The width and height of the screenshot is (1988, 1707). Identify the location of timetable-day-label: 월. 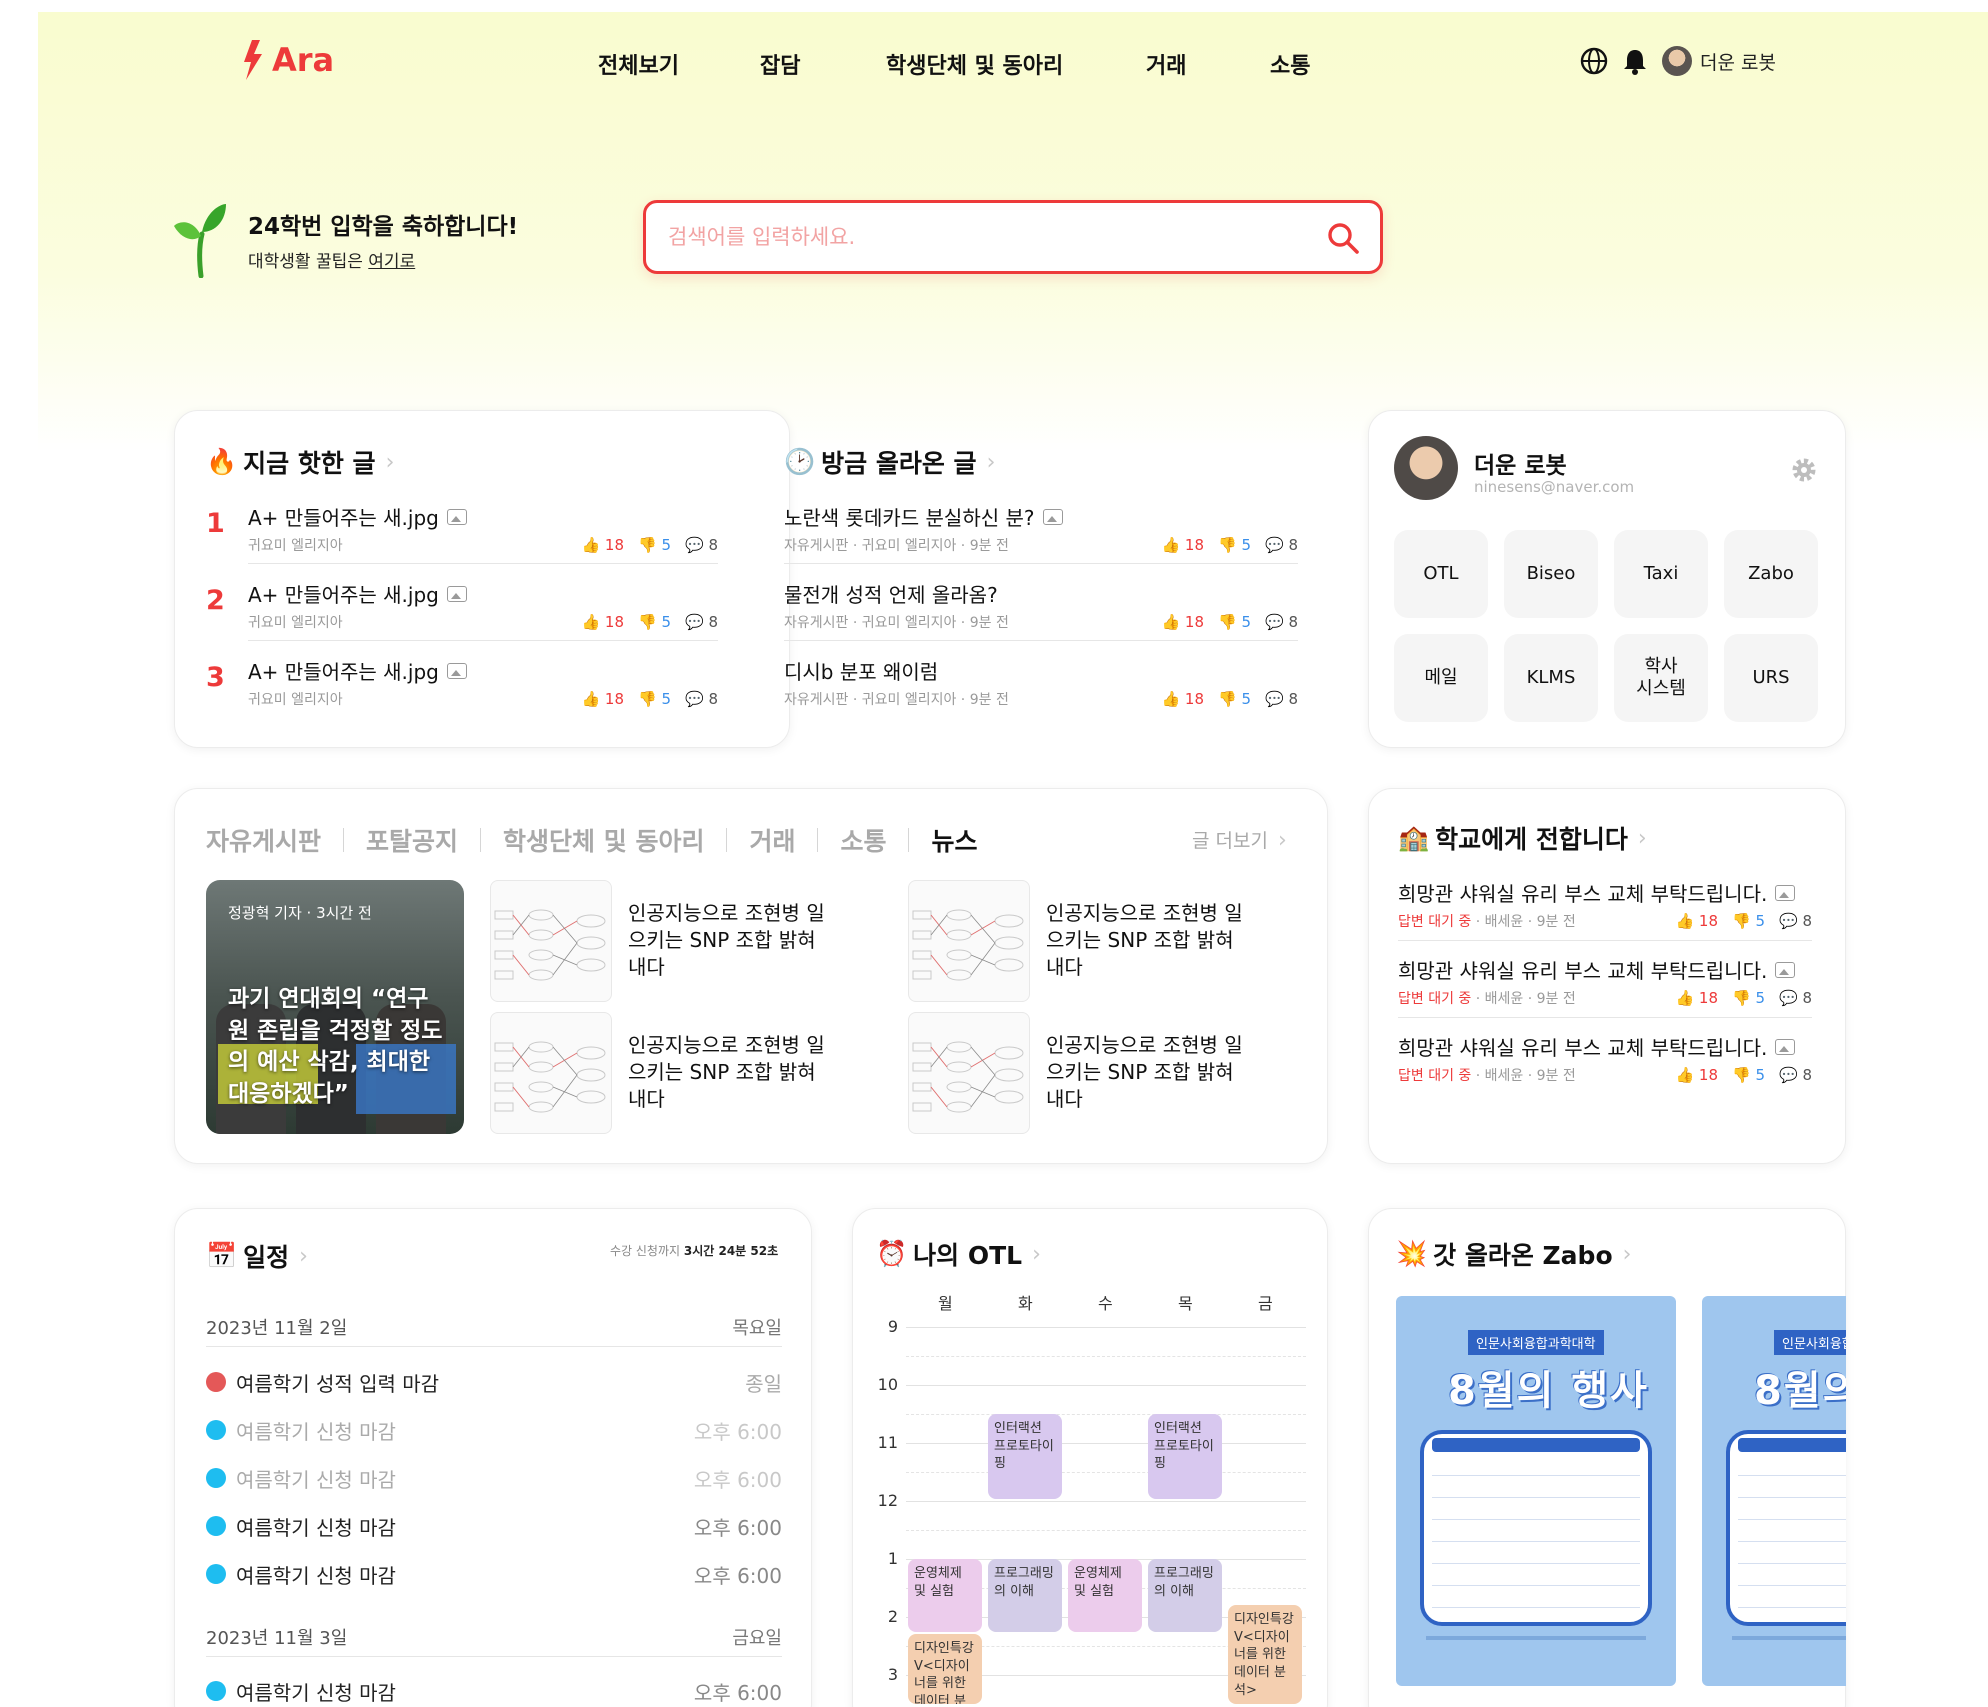
(945, 1303).